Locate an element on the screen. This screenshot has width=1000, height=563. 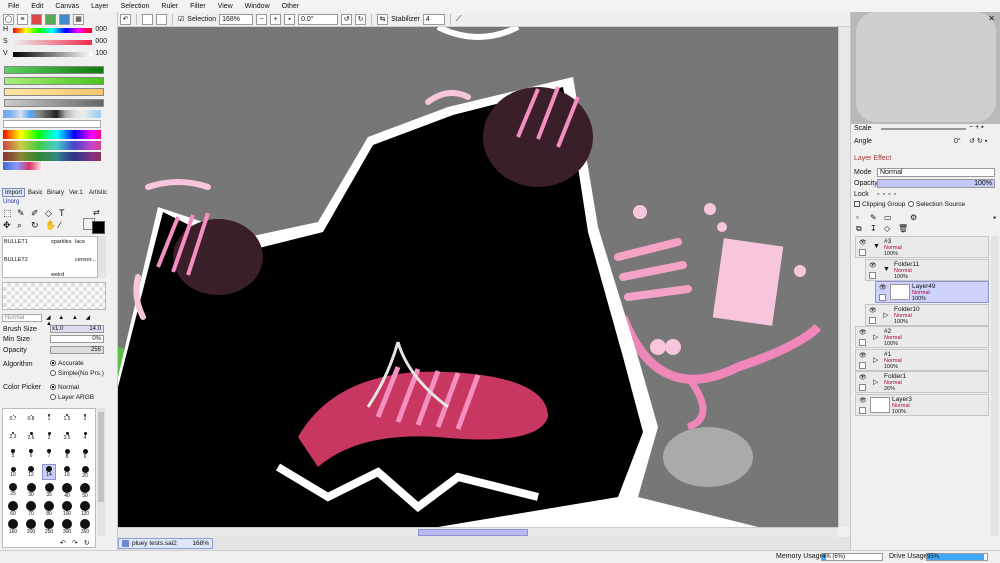
brush-size-option: 70 is located at coordinates (31, 509).